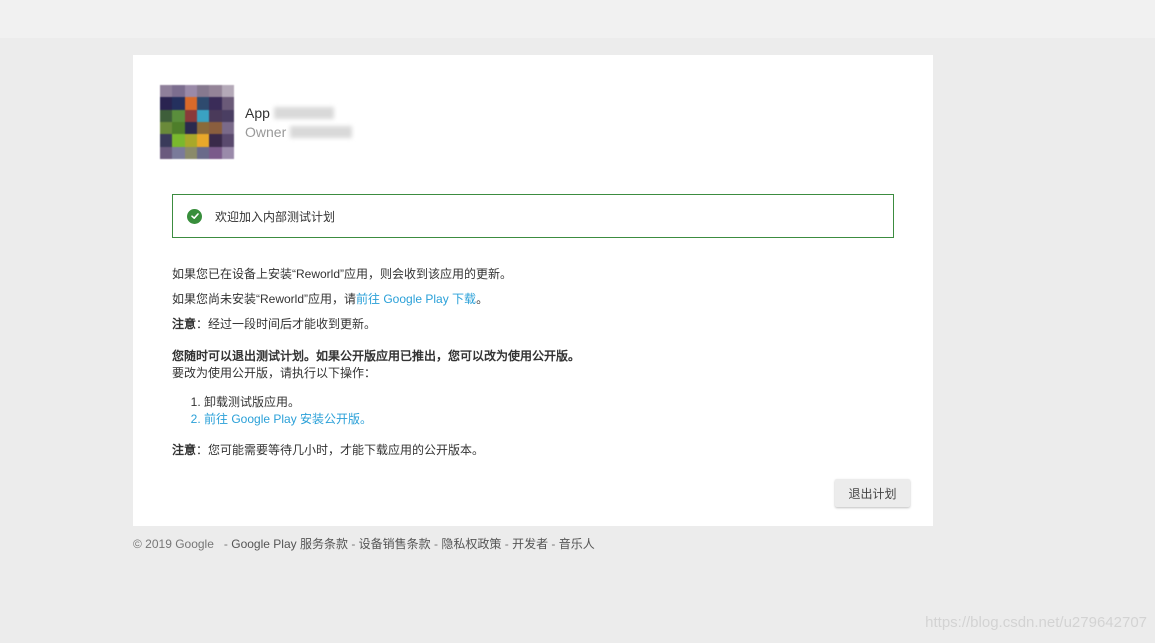 The width and height of the screenshot is (1155, 643). What do you see at coordinates (257, 113) in the screenshot?
I see `app-name-text: App` at bounding box center [257, 113].